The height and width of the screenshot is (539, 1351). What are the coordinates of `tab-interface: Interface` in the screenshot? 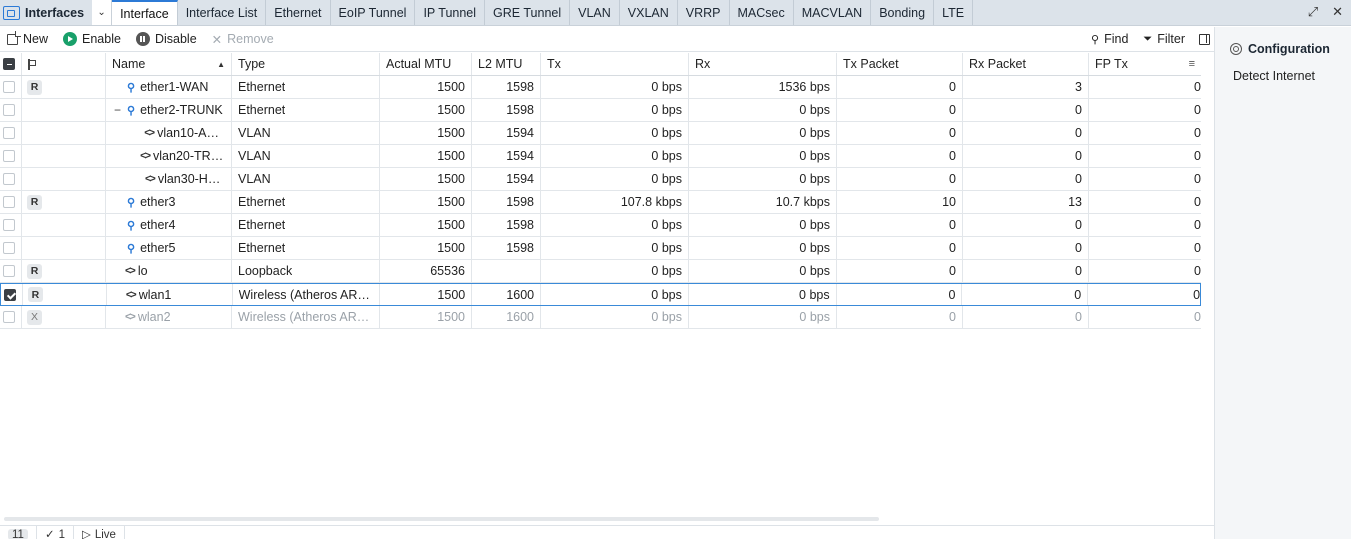 It's located at (145, 12).